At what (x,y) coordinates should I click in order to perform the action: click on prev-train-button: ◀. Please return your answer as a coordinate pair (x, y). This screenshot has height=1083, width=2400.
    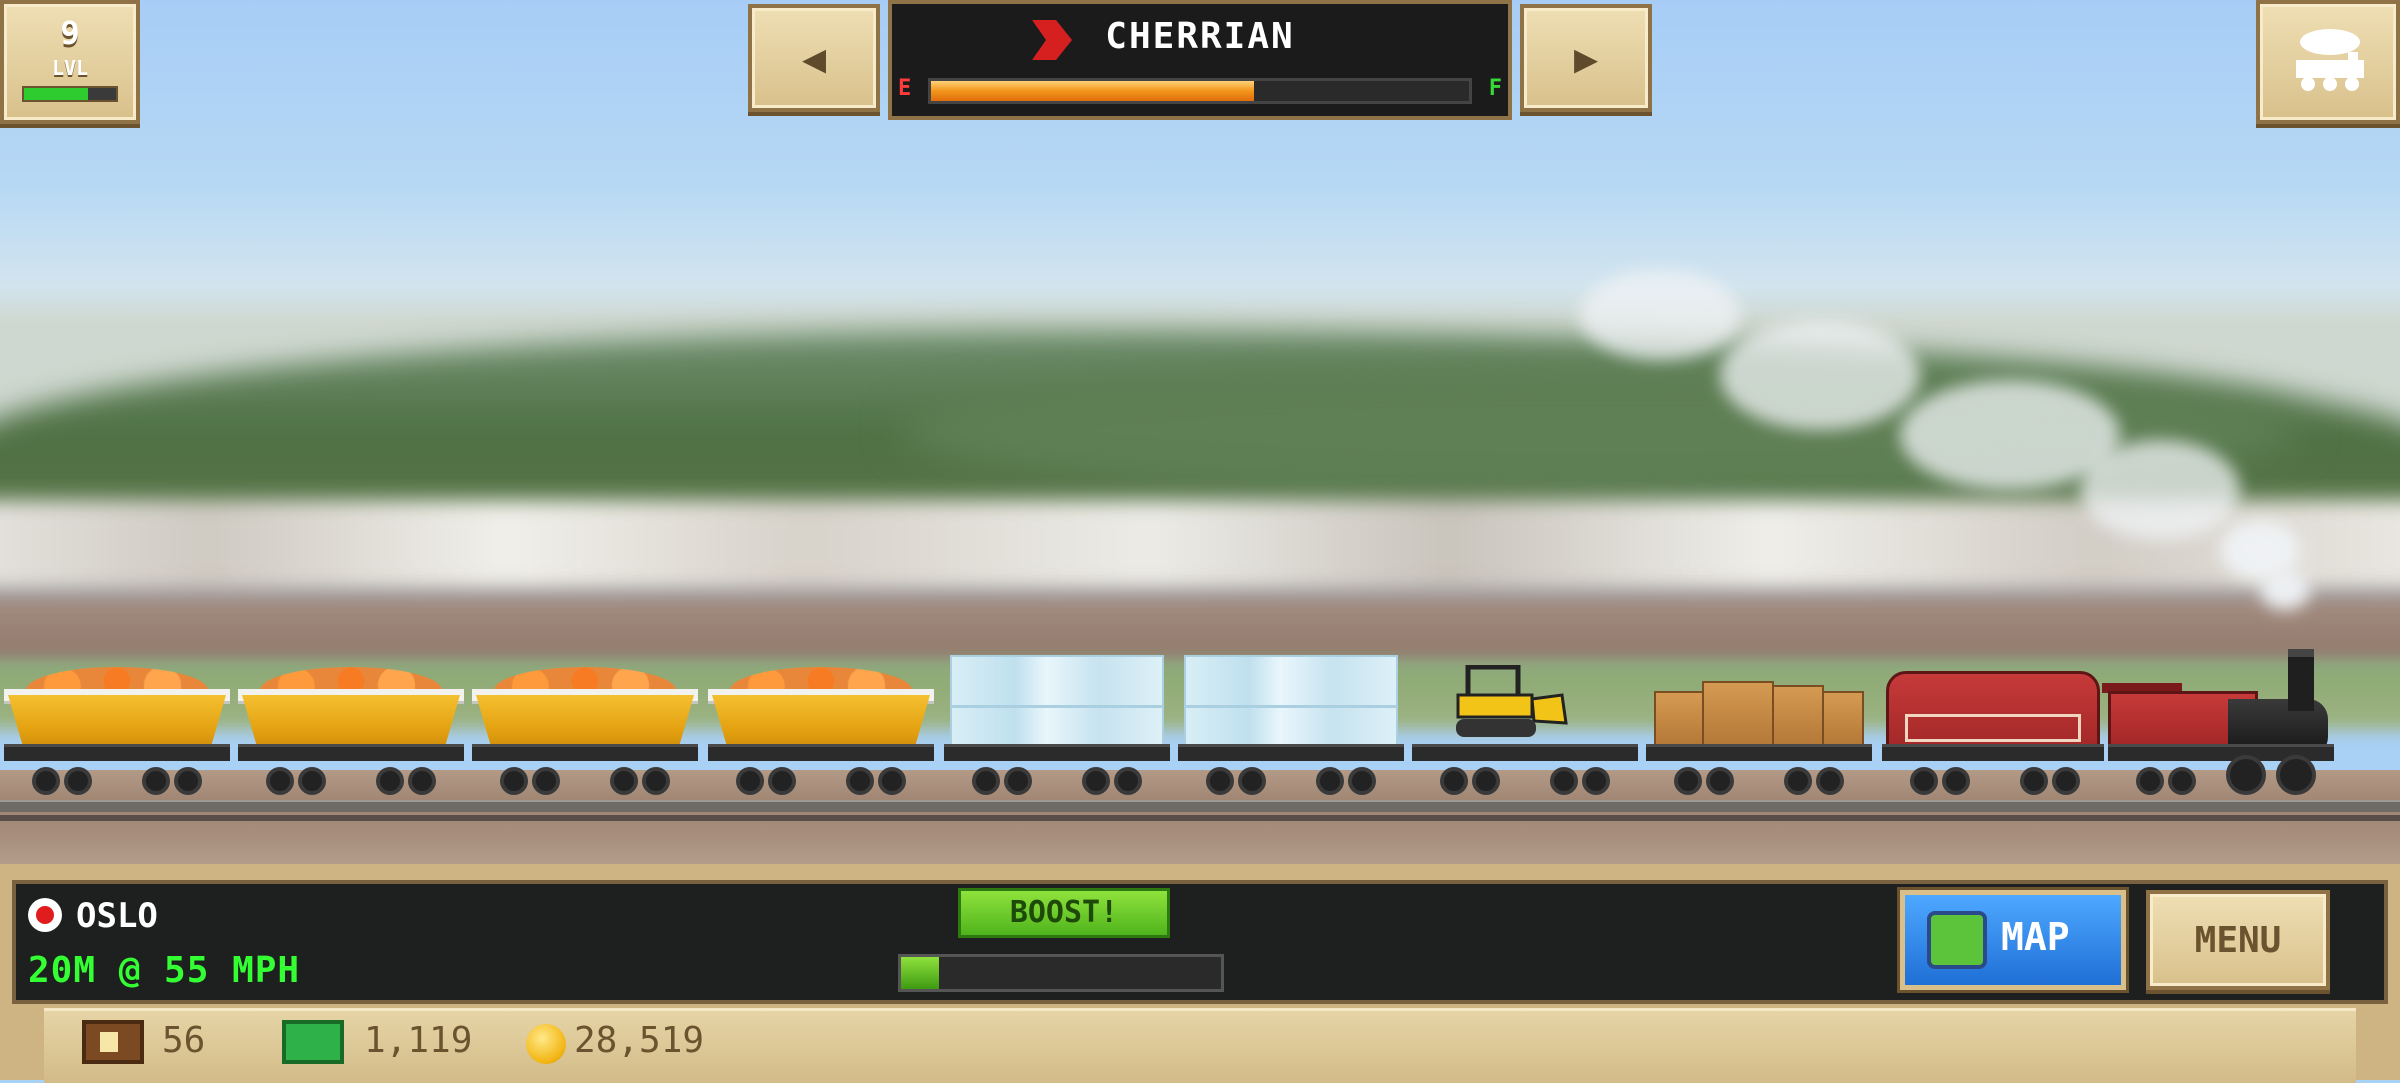
    Looking at the image, I should click on (814, 58).